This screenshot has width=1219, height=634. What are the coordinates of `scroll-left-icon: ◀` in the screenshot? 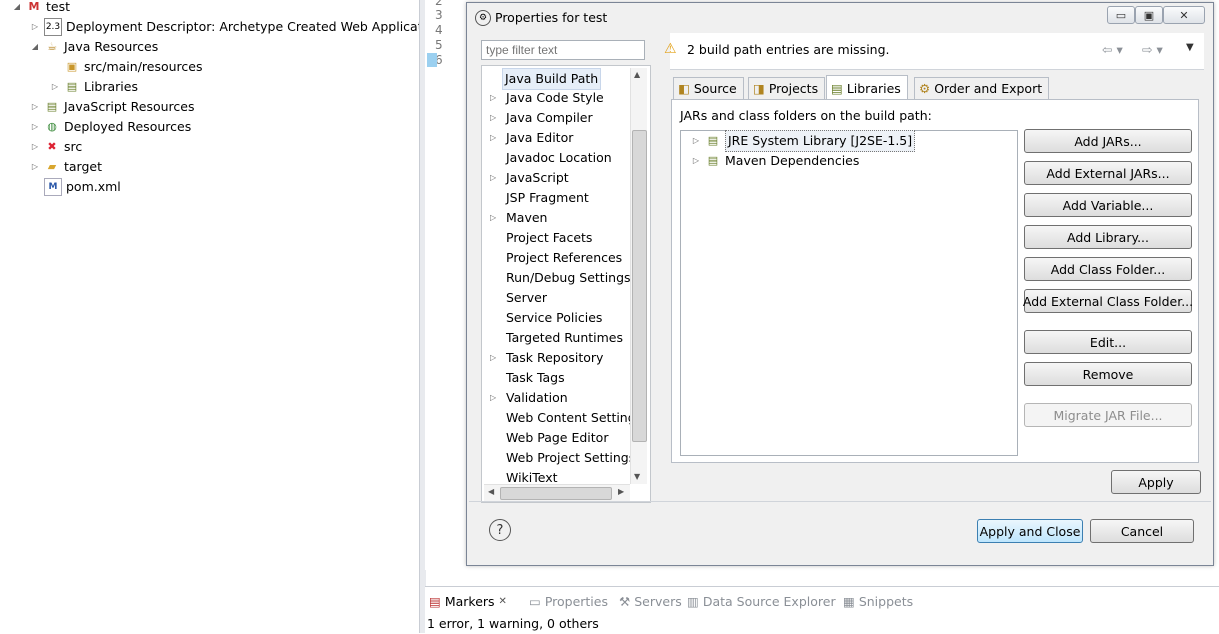 It's located at (491, 491).